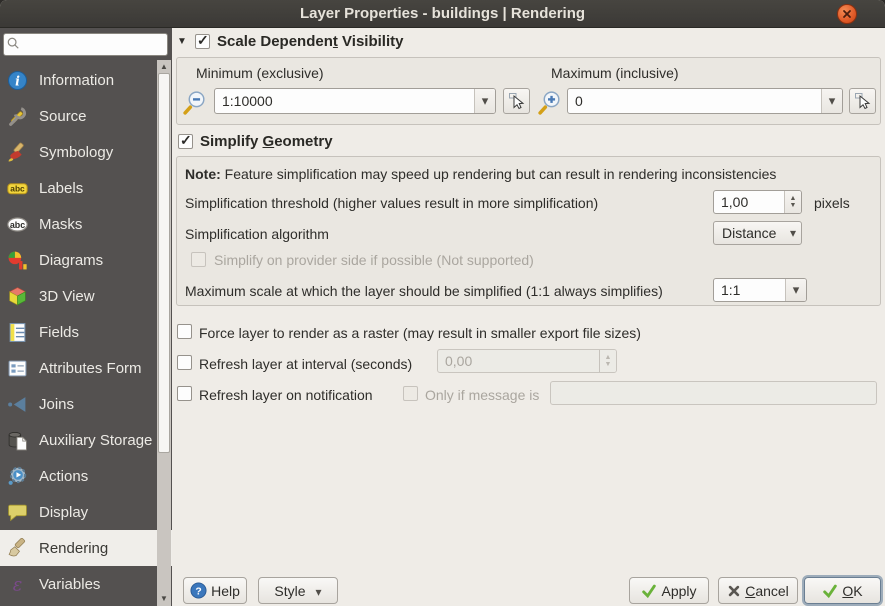  I want to click on maximum-label: Maximum (inclusive), so click(615, 73).